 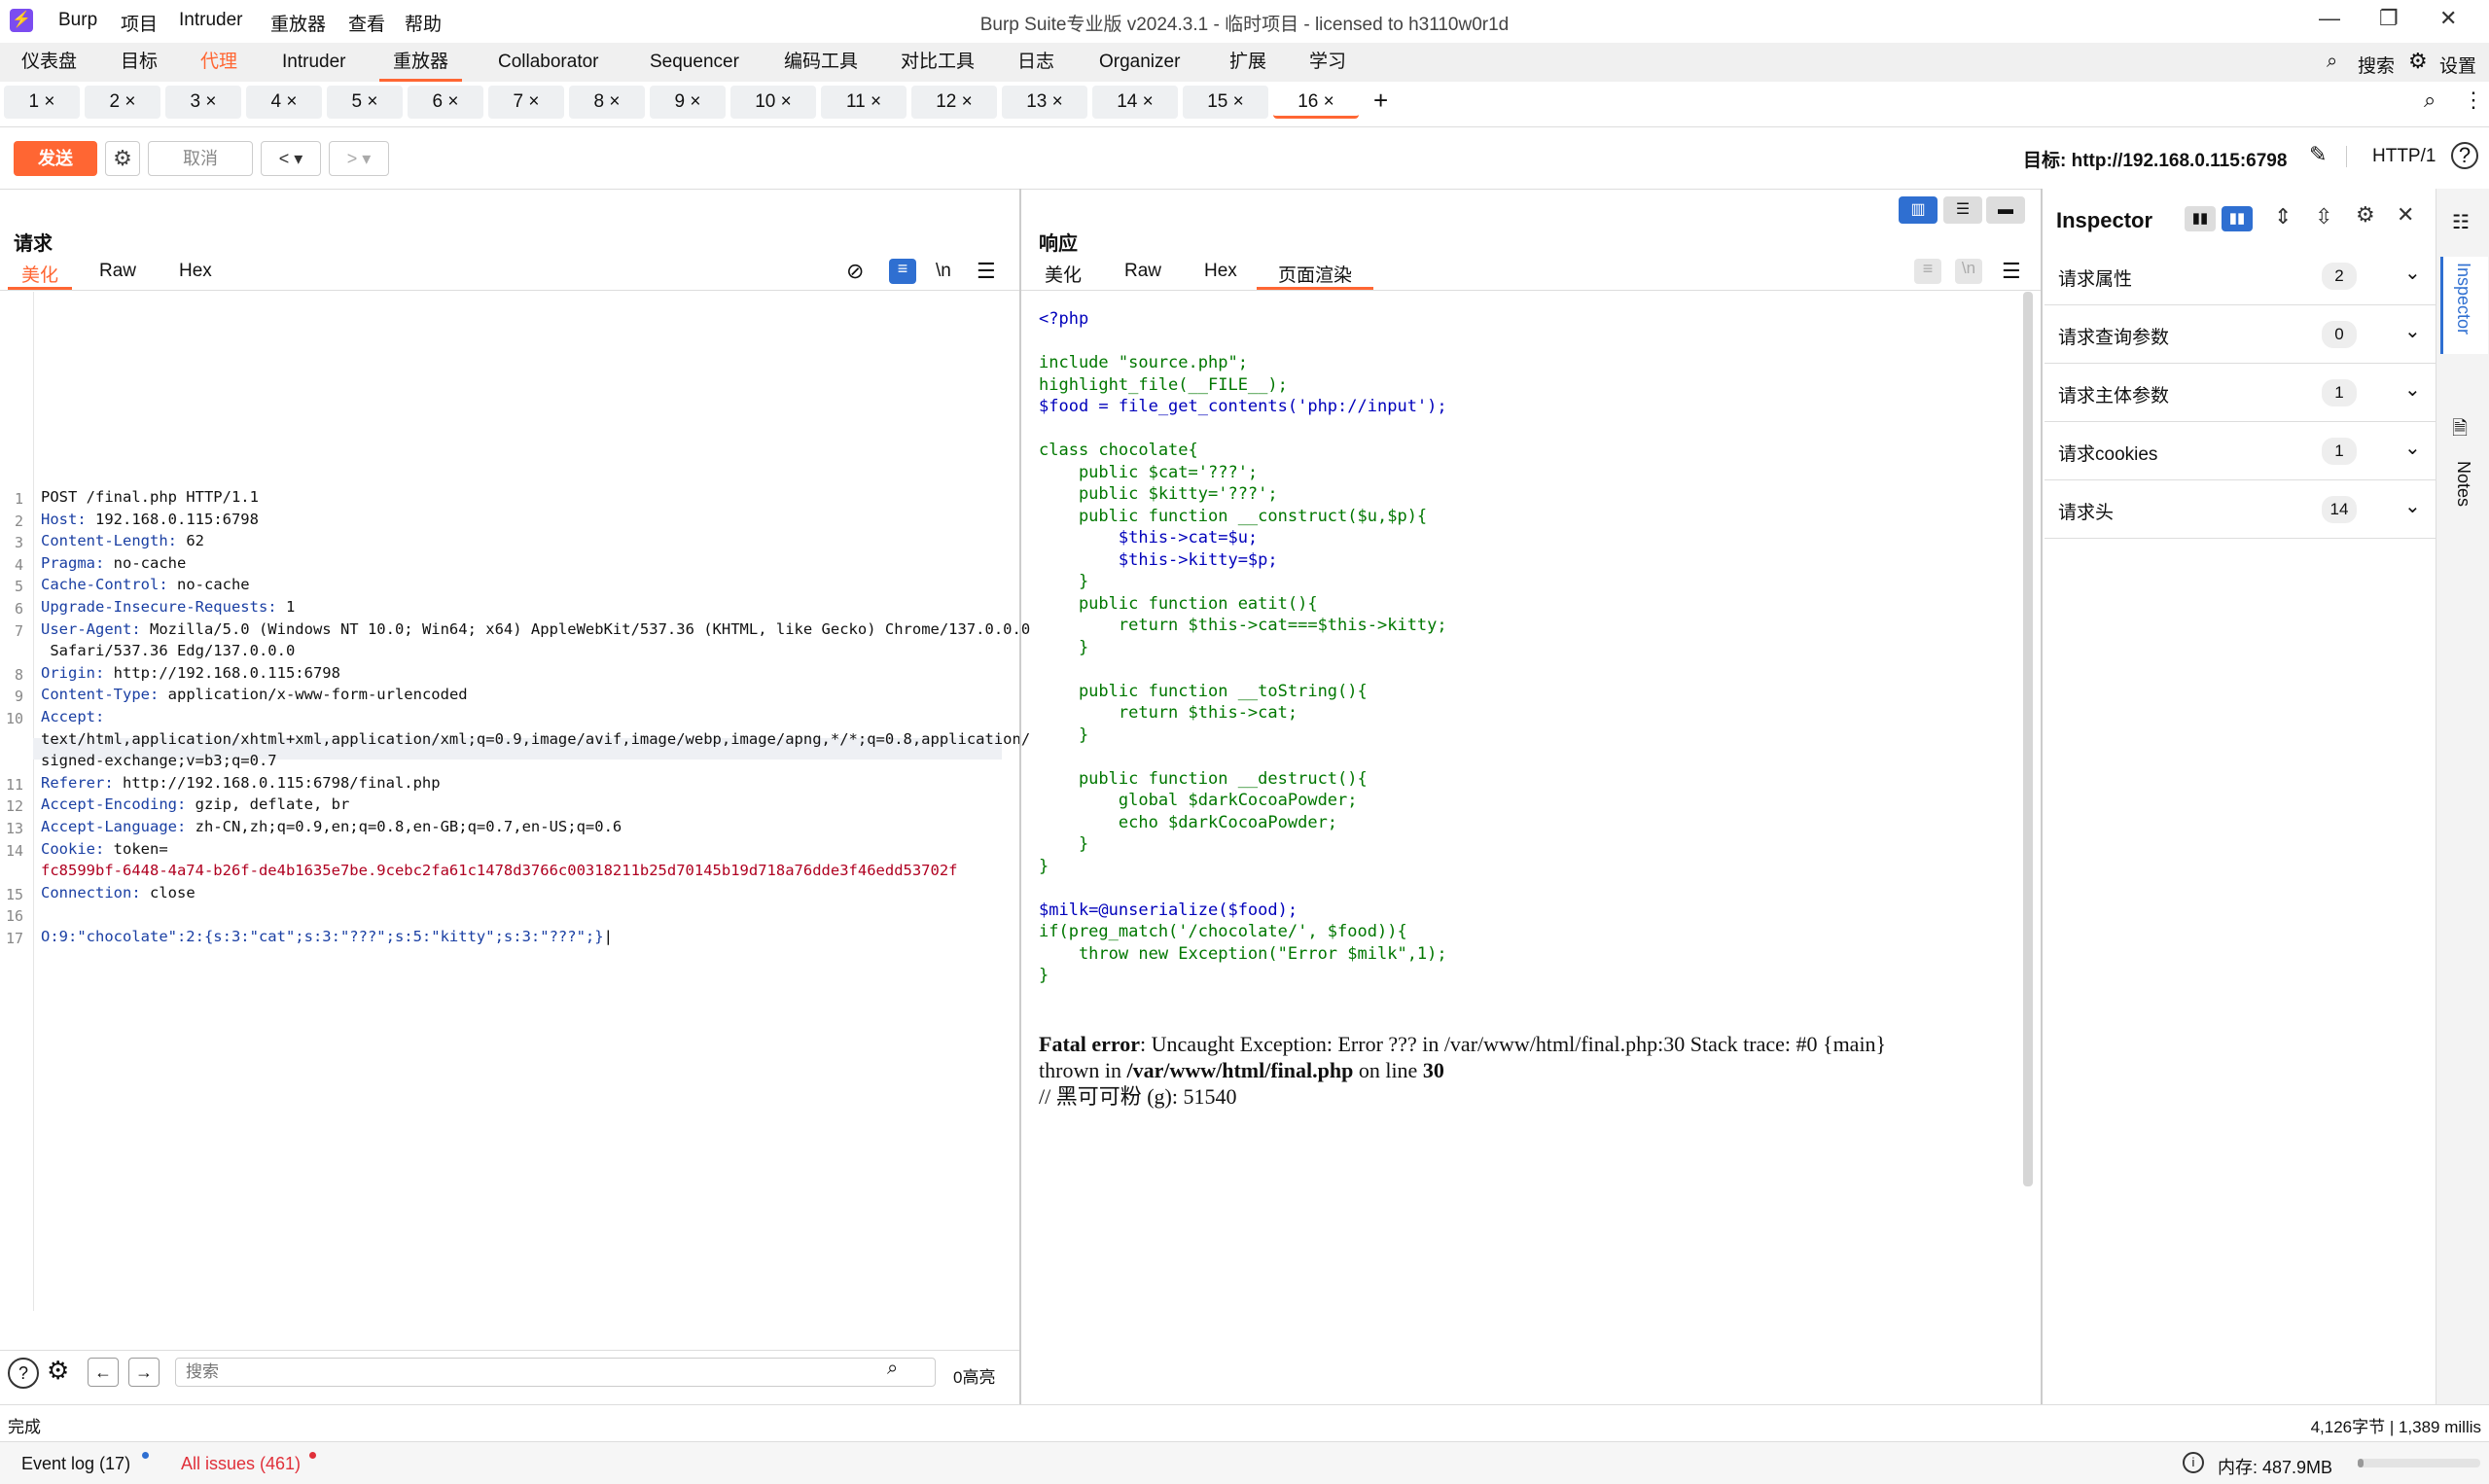 I want to click on inspector-layout-icon: ▮▮, so click(x=2200, y=219).